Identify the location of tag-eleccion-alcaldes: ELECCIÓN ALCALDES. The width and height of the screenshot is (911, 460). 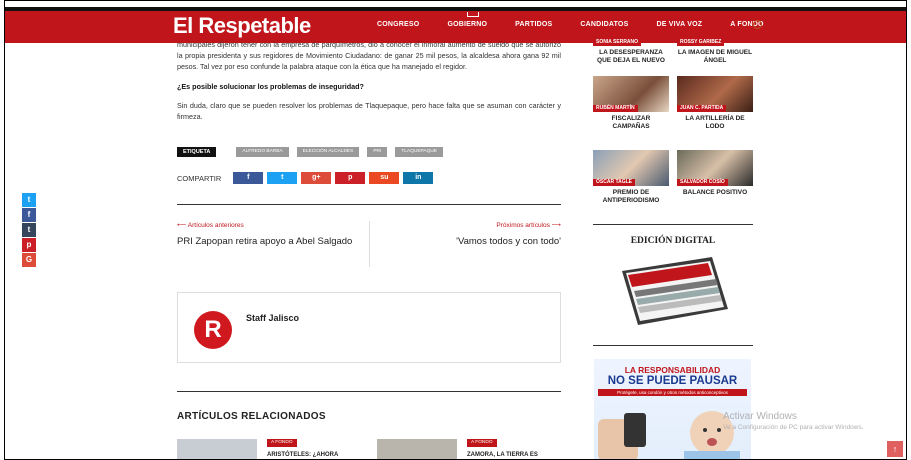
(328, 152).